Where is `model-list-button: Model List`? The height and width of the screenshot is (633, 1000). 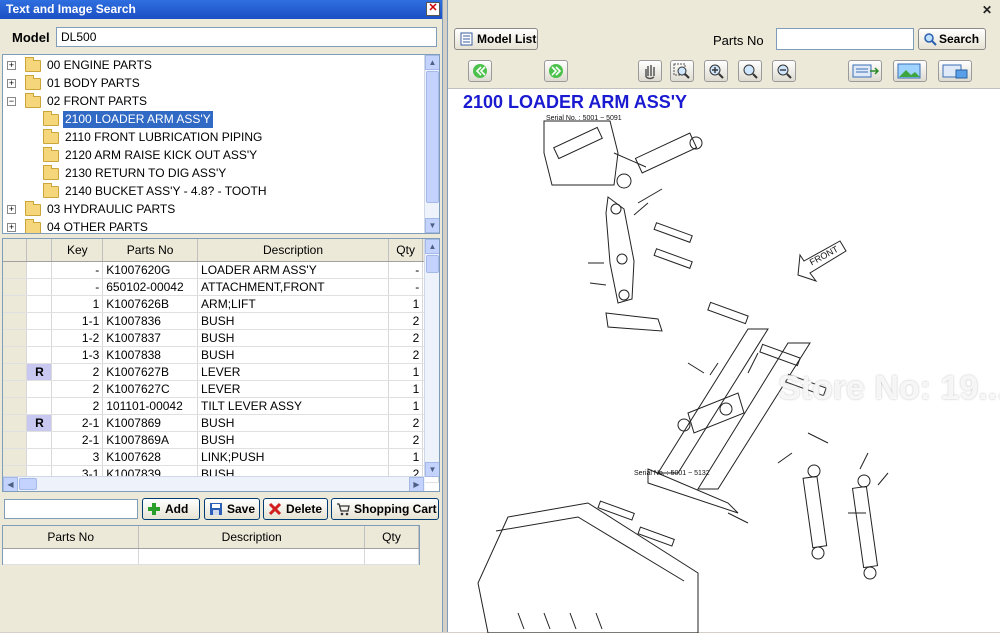
model-list-button: Model List is located at coordinates (496, 39).